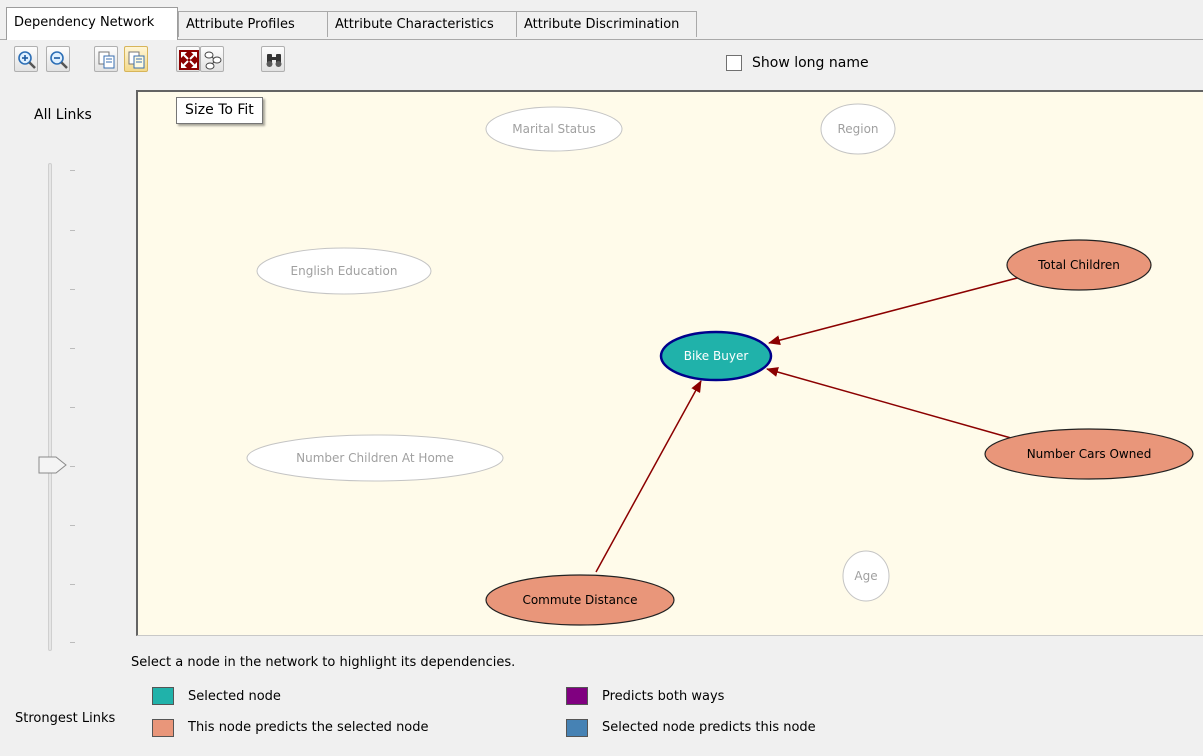  I want to click on node-age: Age, so click(866, 576).